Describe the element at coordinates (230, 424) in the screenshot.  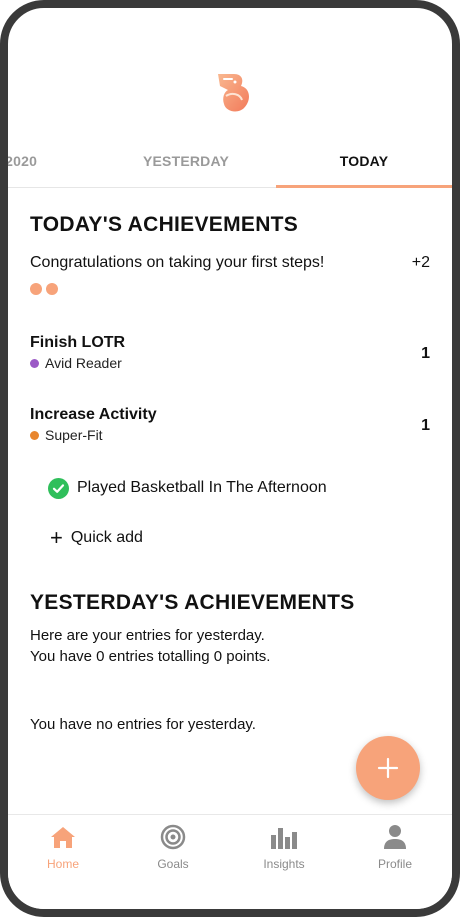
I see `goal-item: Increase Activity Super-Fit` at that location.